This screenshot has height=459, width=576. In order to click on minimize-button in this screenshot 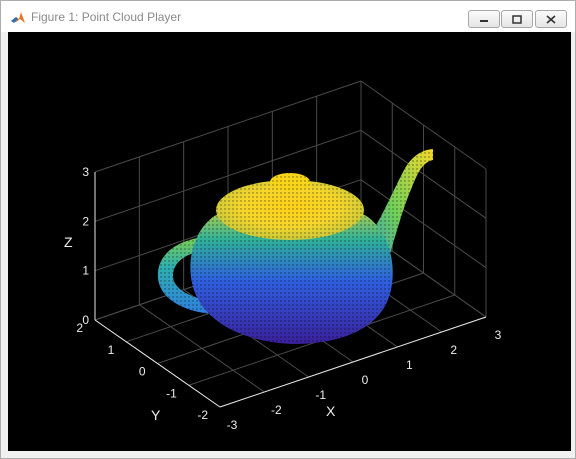, I will do `click(484, 19)`.